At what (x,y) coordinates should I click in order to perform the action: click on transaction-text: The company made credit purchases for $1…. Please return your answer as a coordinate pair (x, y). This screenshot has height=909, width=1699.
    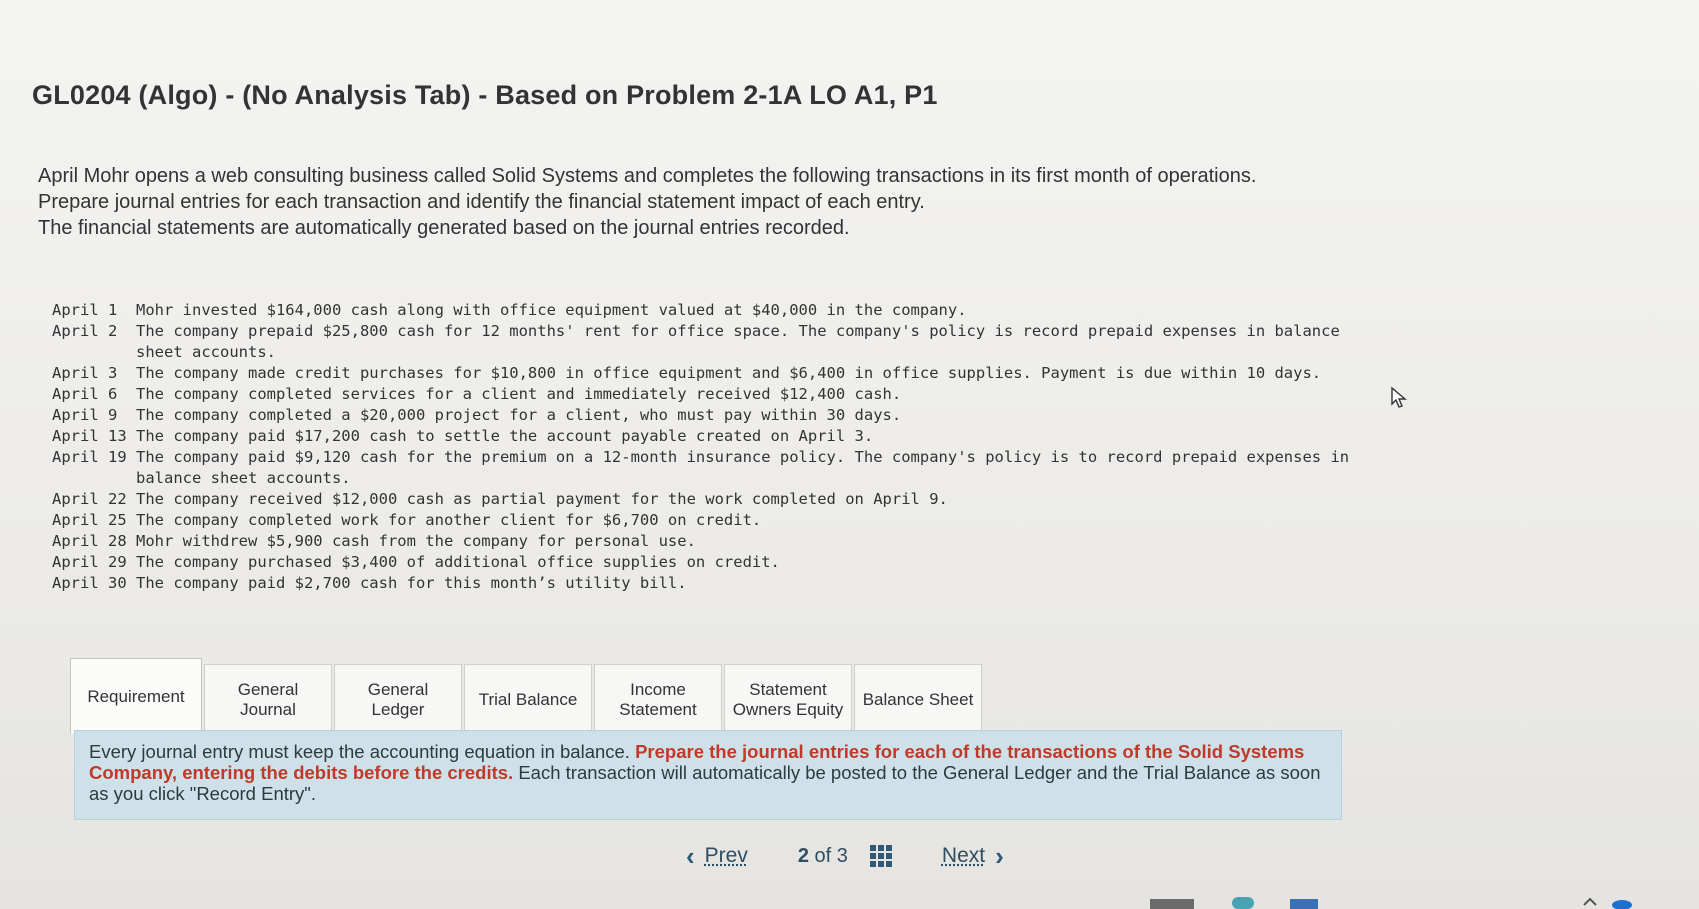
    Looking at the image, I should click on (729, 373).